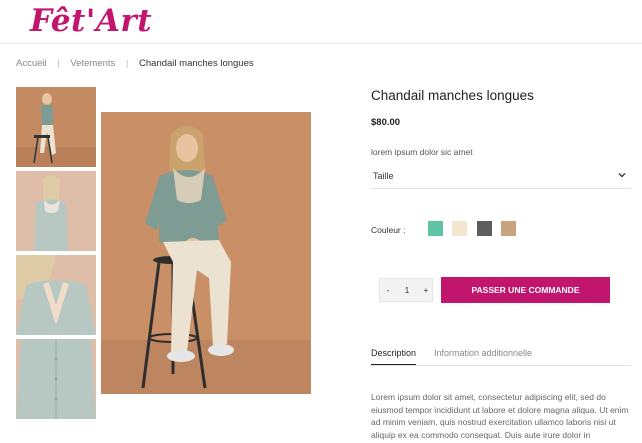 This screenshot has width=642, height=443. I want to click on site-header: Fêt'Art, so click(321, 22).